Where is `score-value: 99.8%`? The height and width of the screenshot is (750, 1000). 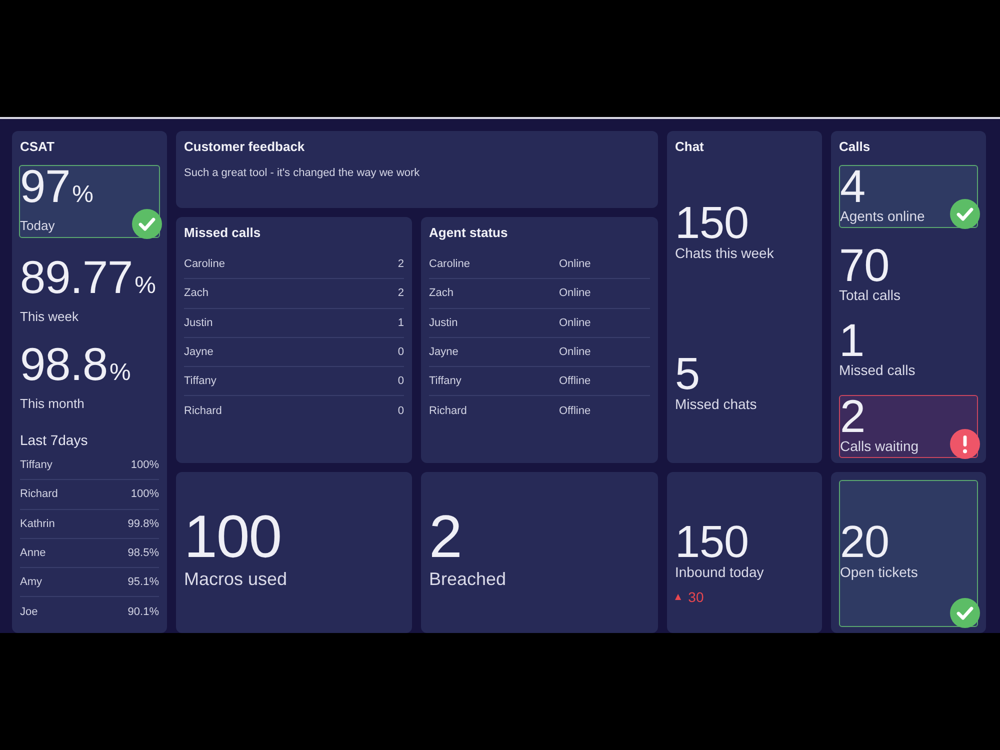 score-value: 99.8% is located at coordinates (143, 524).